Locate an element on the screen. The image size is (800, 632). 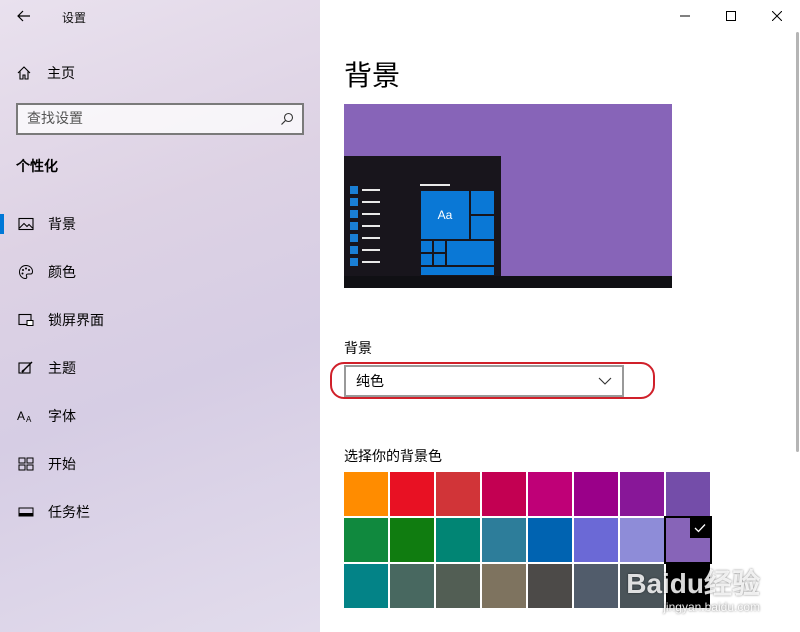
background-label: 背景 is located at coordinates (358, 349).